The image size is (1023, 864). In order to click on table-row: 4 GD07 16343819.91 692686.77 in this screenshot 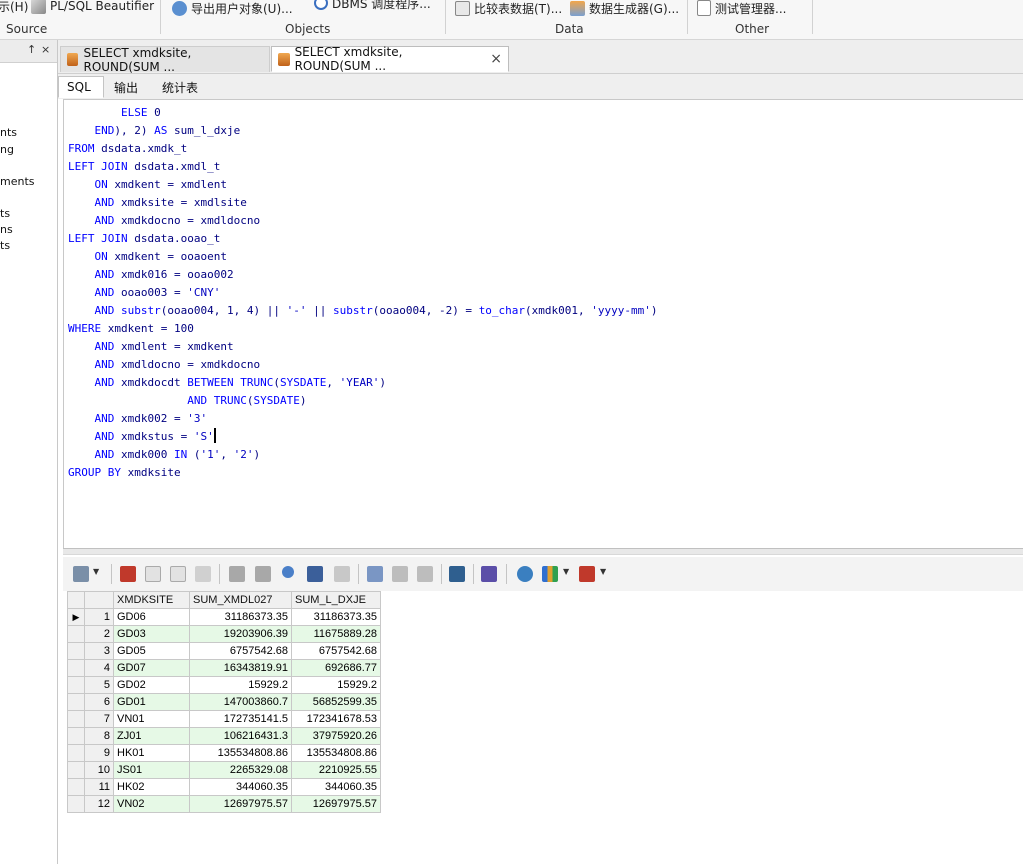, I will do `click(224, 668)`.